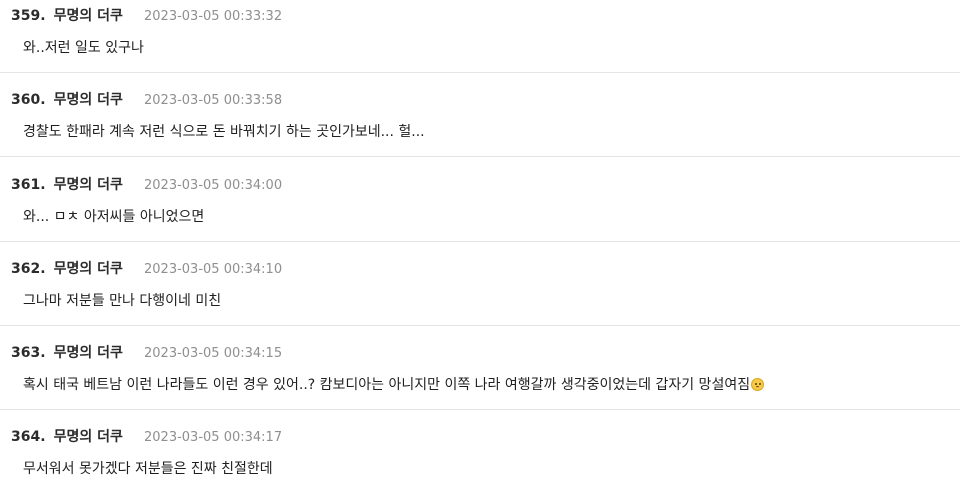  Describe the element at coordinates (758, 384) in the screenshot. I see `worried-face-icon` at that location.